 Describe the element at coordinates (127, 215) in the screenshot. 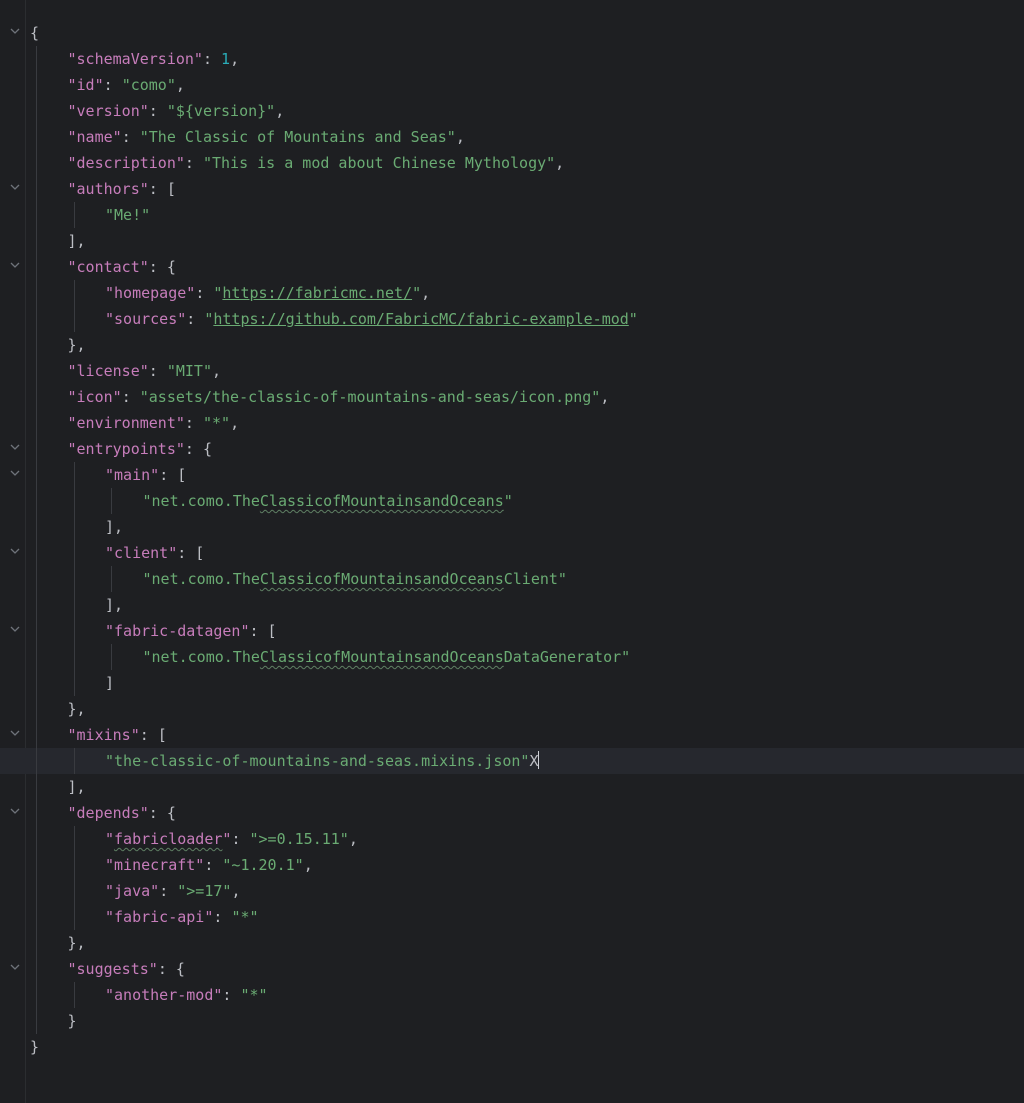

I see `line-text: "Me!"` at that location.